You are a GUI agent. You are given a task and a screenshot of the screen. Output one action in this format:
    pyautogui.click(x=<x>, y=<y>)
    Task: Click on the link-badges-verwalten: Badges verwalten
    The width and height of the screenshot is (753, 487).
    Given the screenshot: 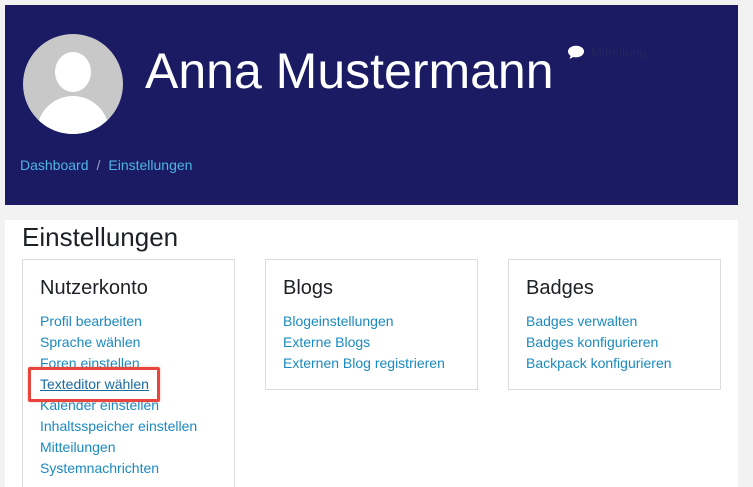 What is the action you would take?
    pyautogui.click(x=581, y=321)
    